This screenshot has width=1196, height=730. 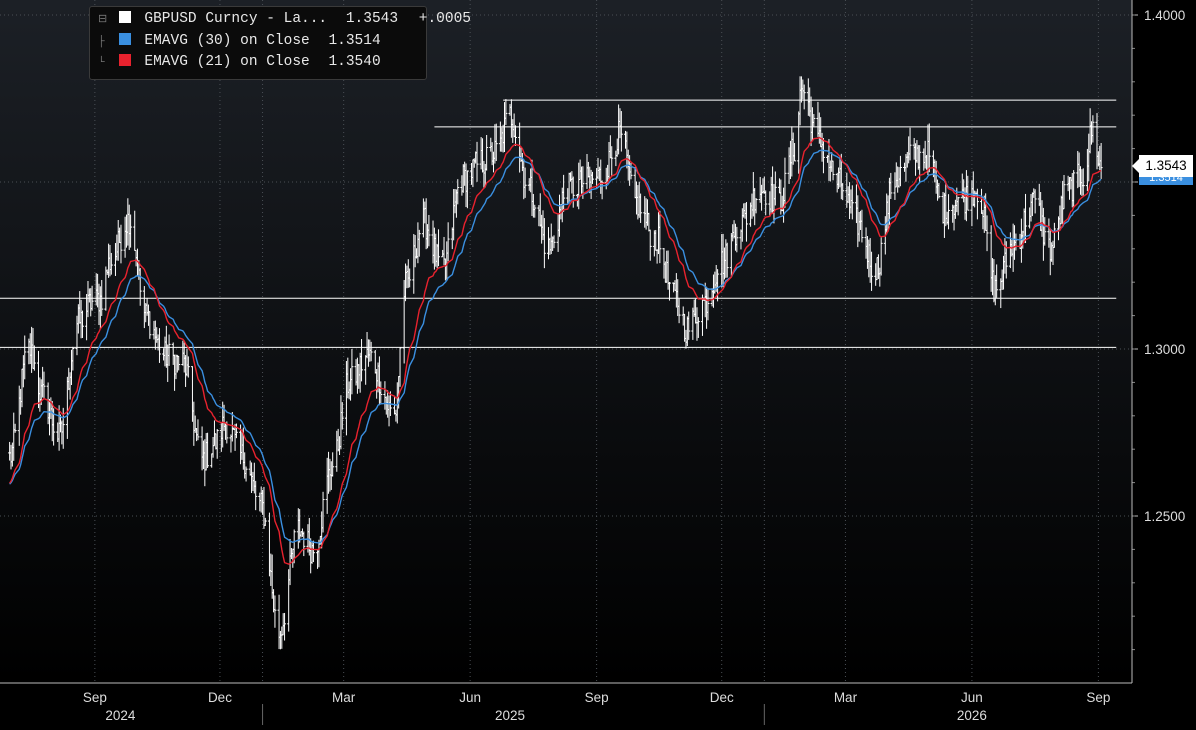 I want to click on tree-end-icon: └, so click(x=101, y=63).